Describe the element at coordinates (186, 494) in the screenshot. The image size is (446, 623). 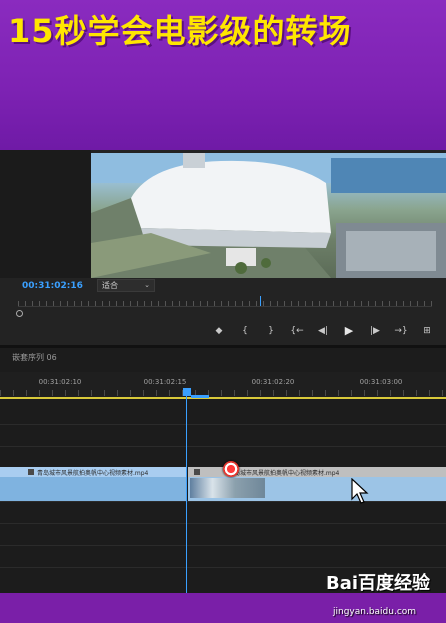
I see `playhead-line` at that location.